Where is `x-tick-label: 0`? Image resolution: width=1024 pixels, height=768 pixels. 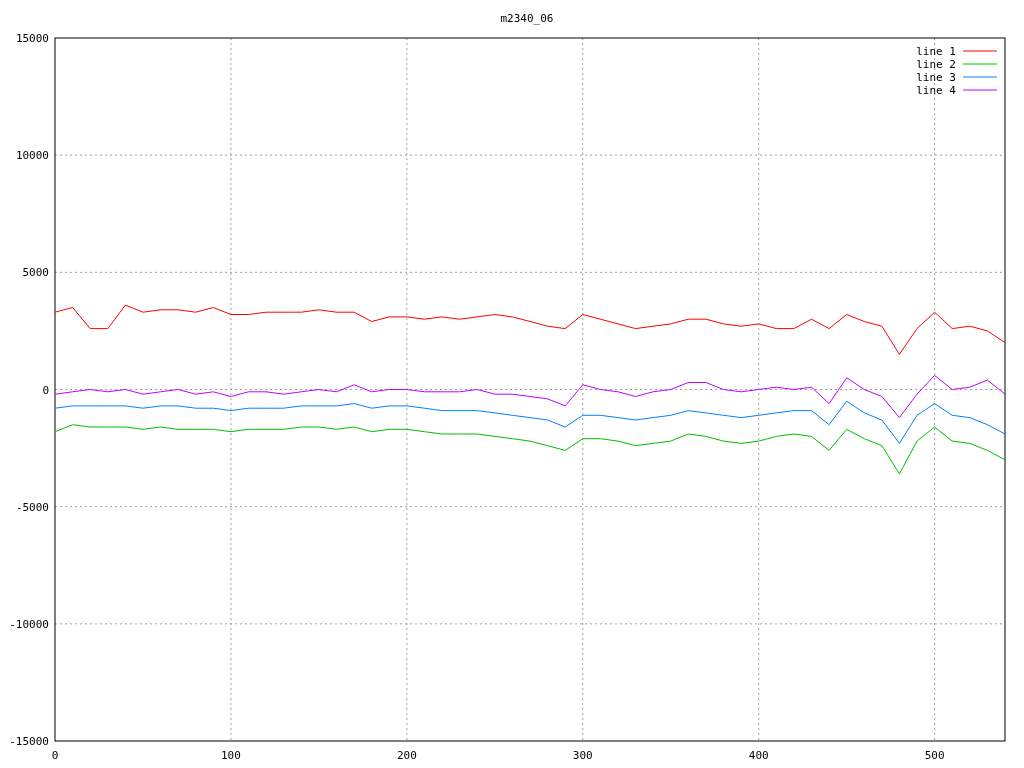 x-tick-label: 0 is located at coordinates (55, 755).